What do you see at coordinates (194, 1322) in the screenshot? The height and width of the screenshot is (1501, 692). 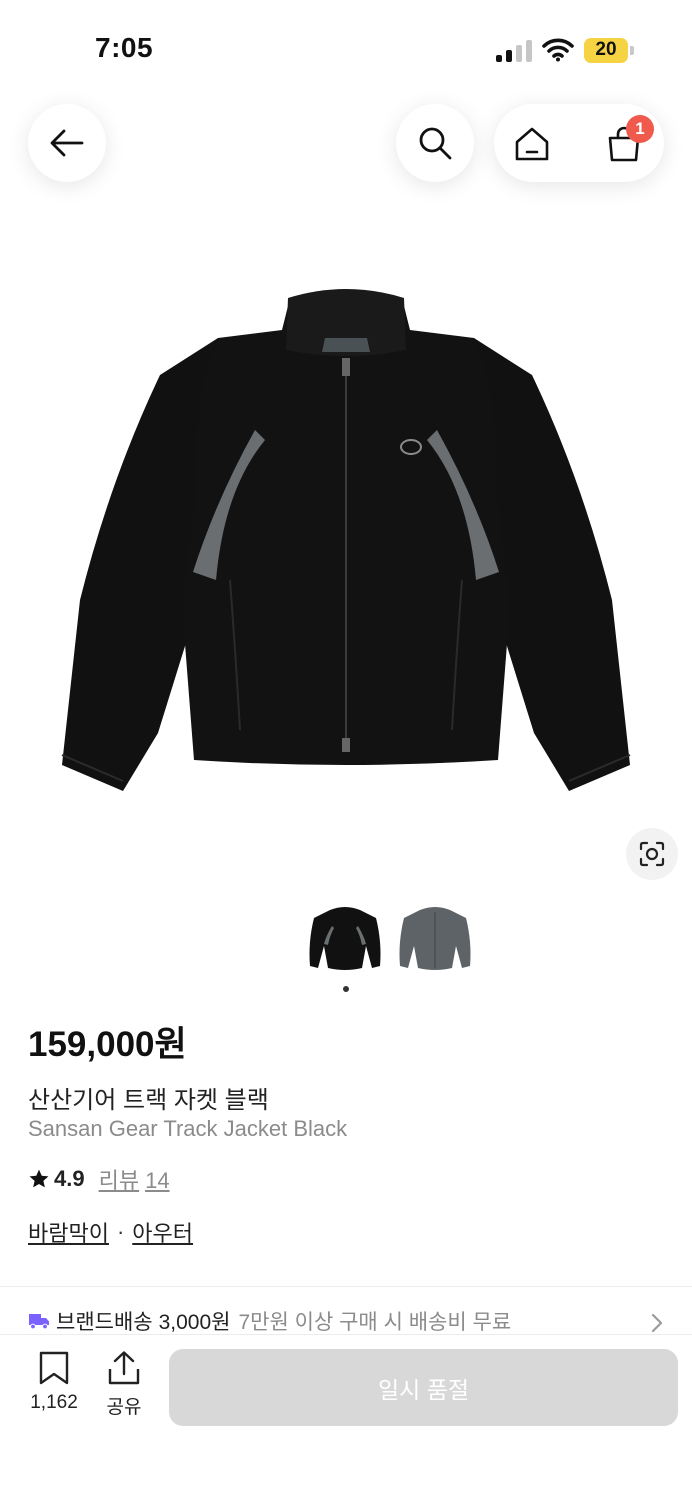 I see `shipping-fee: 3,000원` at bounding box center [194, 1322].